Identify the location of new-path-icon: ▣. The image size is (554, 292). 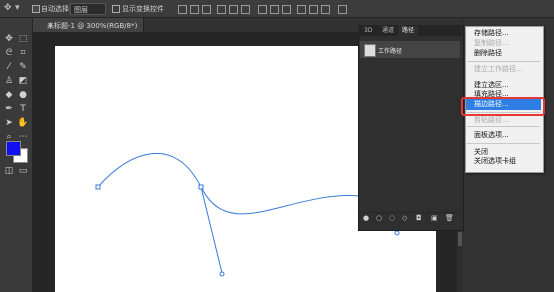
(434, 218).